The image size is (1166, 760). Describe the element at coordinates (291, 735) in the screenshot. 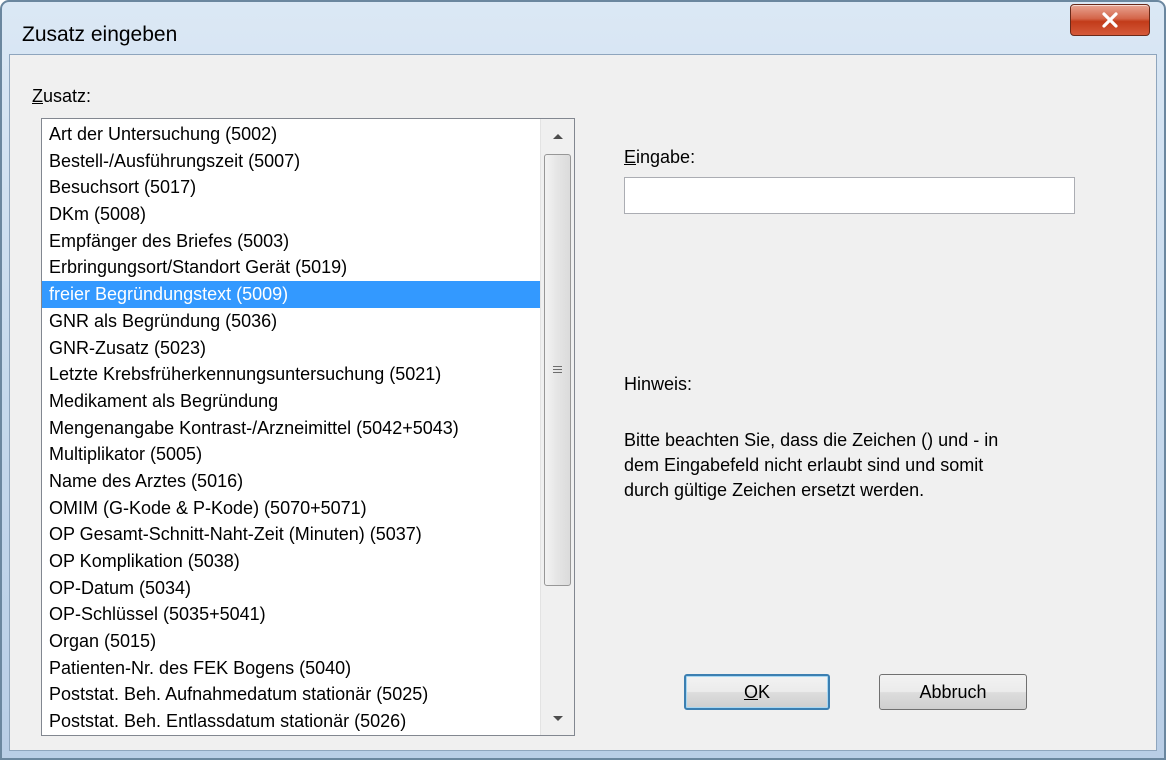

I see `list-item: Poststationär erbrachte... (5024)` at that location.